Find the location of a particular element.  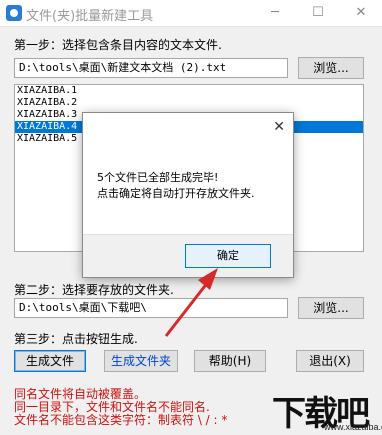

pointer-arrow-icon is located at coordinates (191, 302).